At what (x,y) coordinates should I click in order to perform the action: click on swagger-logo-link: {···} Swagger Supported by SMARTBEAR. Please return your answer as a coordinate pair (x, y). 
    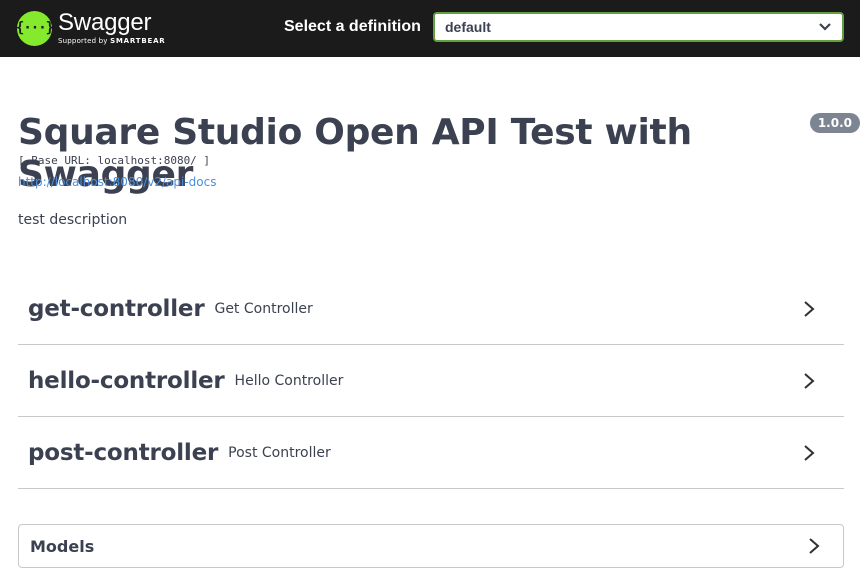
    Looking at the image, I should click on (90, 28).